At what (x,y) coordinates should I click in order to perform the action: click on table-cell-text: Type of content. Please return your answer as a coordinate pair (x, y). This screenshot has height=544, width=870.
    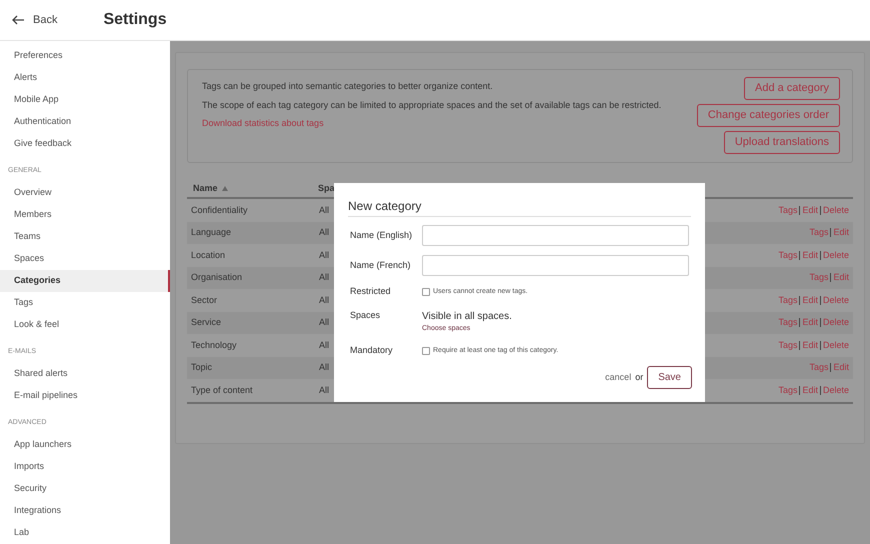
    Looking at the image, I should click on (222, 390).